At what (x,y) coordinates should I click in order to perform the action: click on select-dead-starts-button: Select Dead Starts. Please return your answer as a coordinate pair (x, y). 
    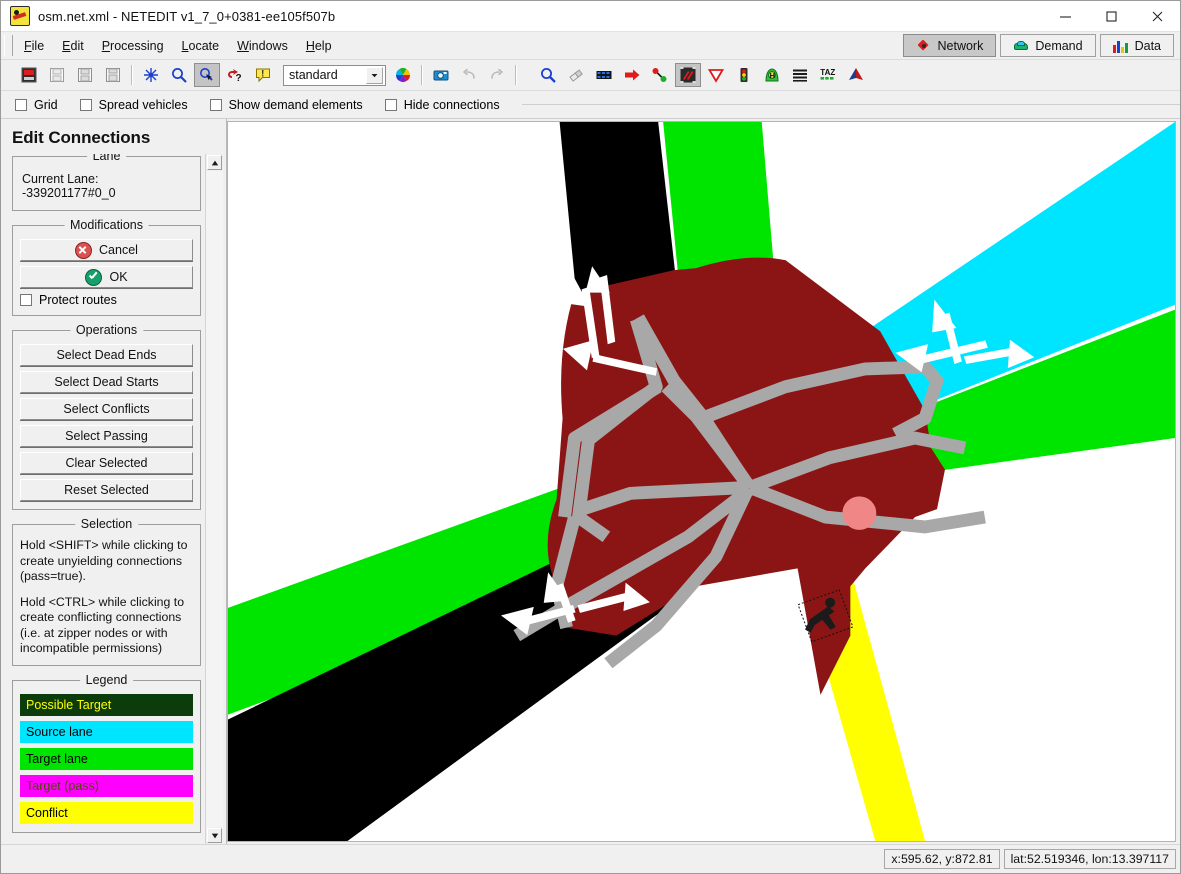
    Looking at the image, I should click on (106, 382).